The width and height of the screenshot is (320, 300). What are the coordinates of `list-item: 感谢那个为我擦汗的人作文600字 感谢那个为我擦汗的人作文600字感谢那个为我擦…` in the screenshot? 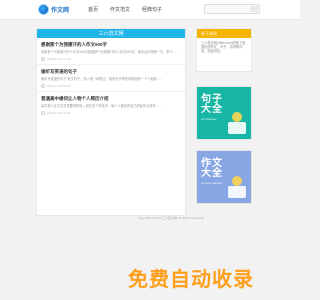 It's located at (111, 51).